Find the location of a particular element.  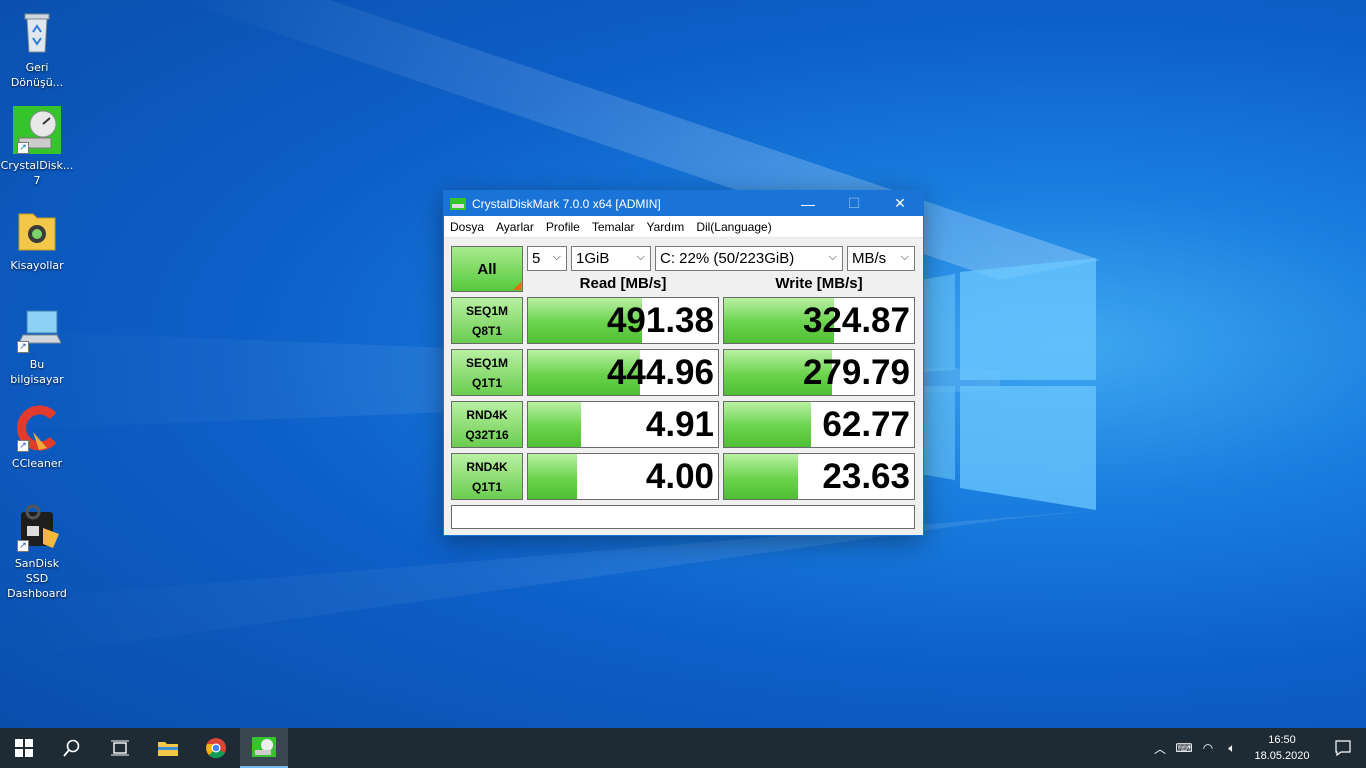

title-bar: CrystalDiskMark 7.0.0 x64 [ADMIN] — ☐ ✕ is located at coordinates (683, 203).